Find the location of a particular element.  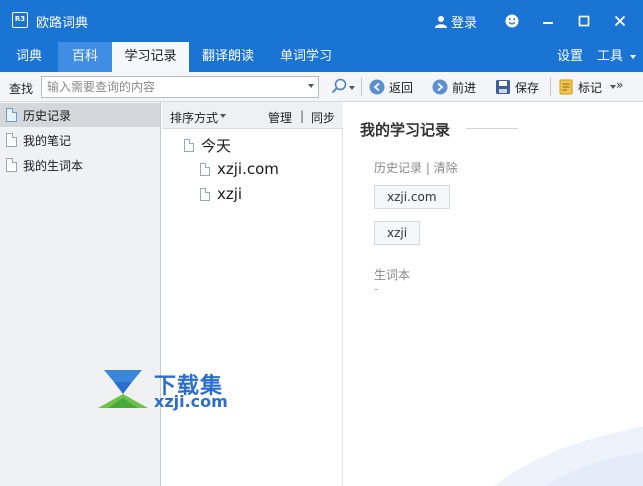

tree-item: xzji is located at coordinates (221, 194).